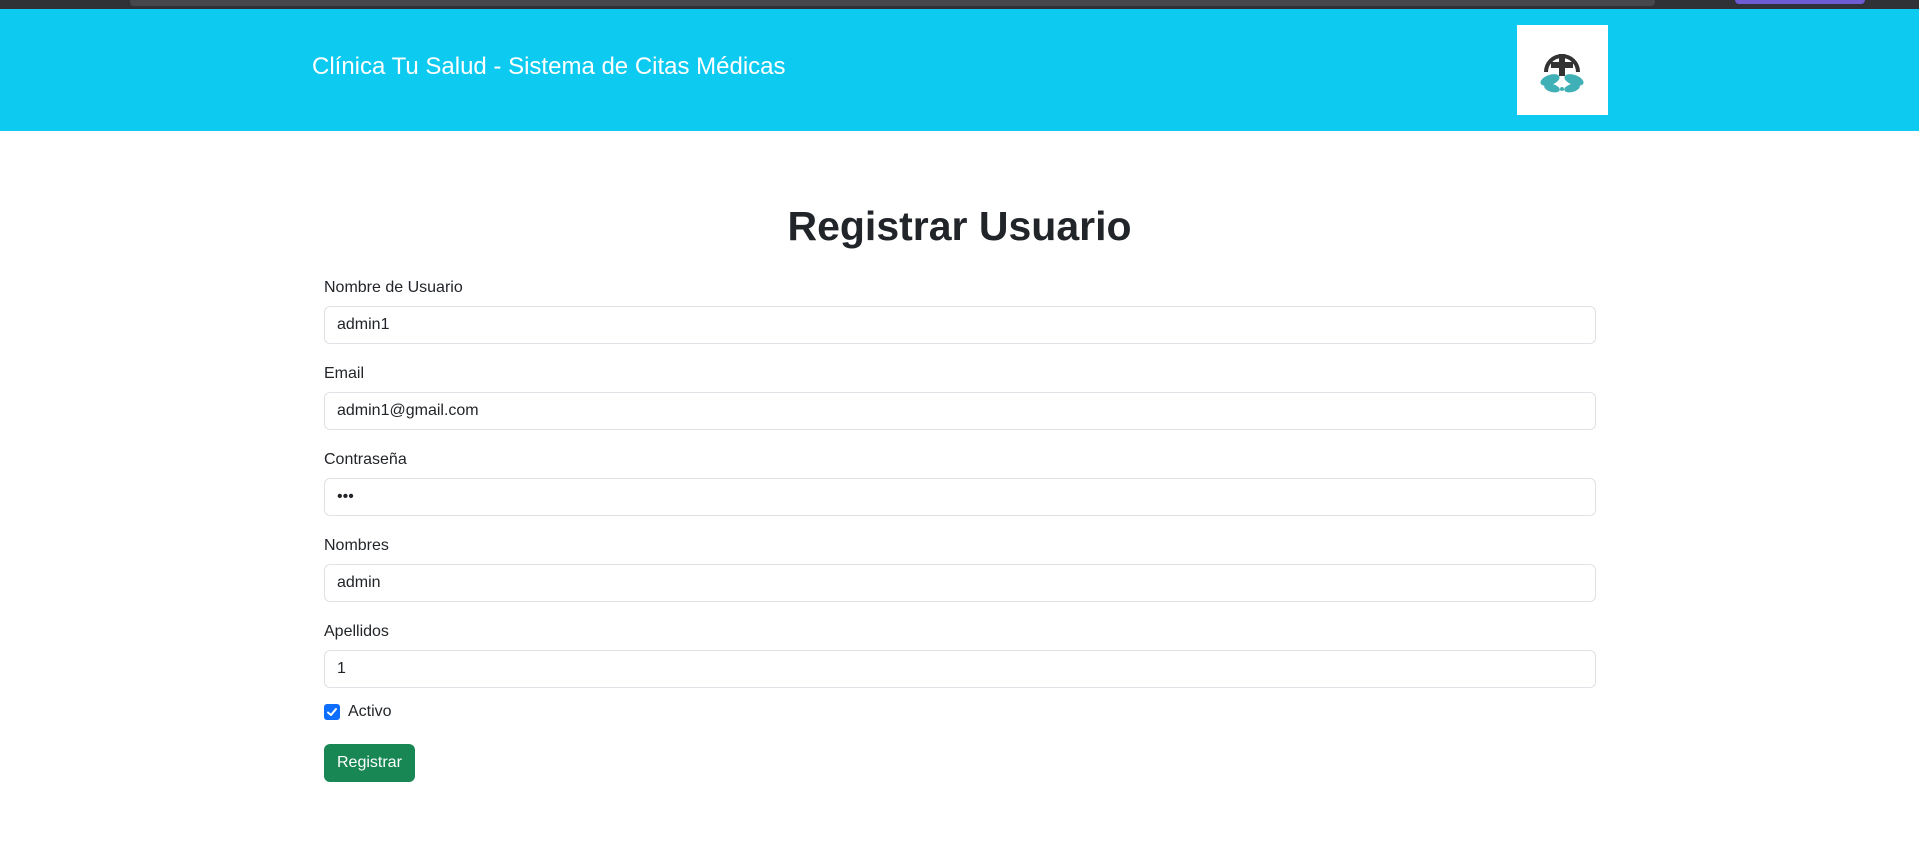 The width and height of the screenshot is (1919, 854). I want to click on browser-tab-bar, so click(892, 3).